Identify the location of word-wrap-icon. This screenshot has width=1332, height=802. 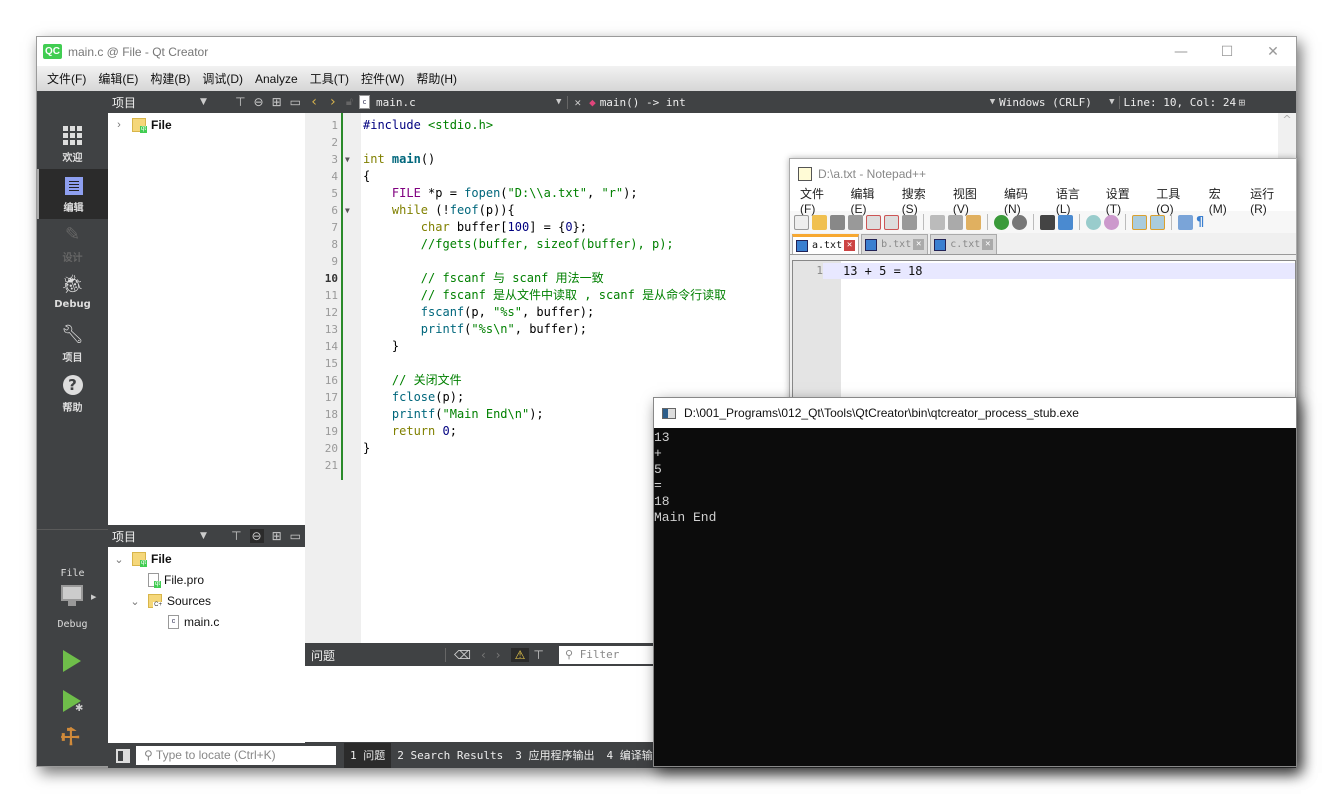
(1185, 222).